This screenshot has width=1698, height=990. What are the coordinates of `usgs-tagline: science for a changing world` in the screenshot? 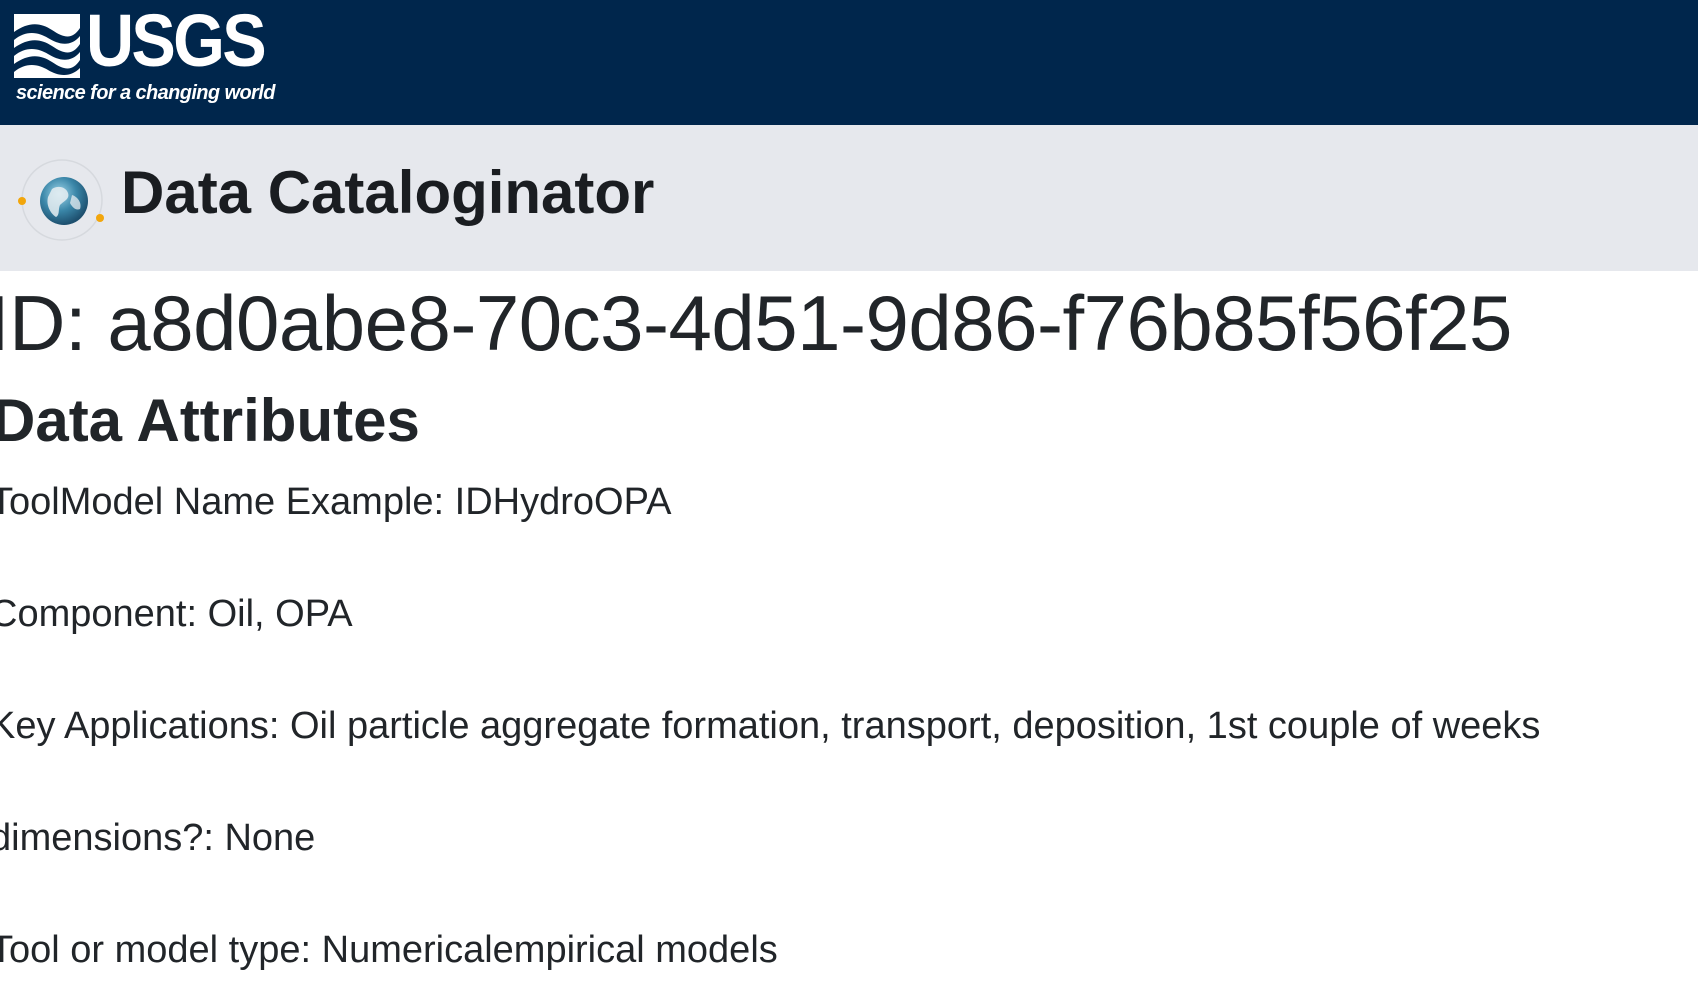 It's located at (145, 93).